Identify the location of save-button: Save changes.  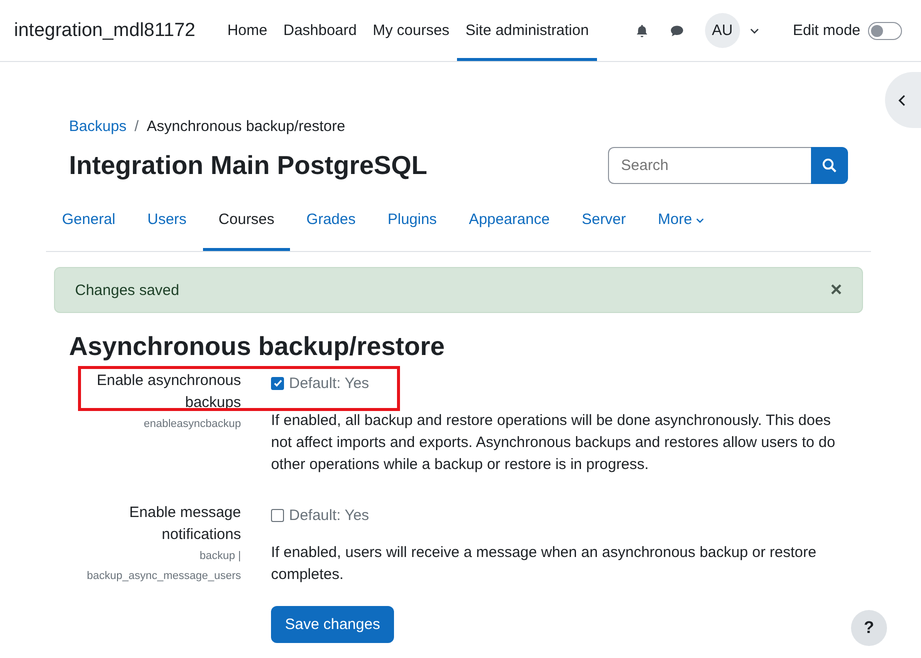
(332, 624).